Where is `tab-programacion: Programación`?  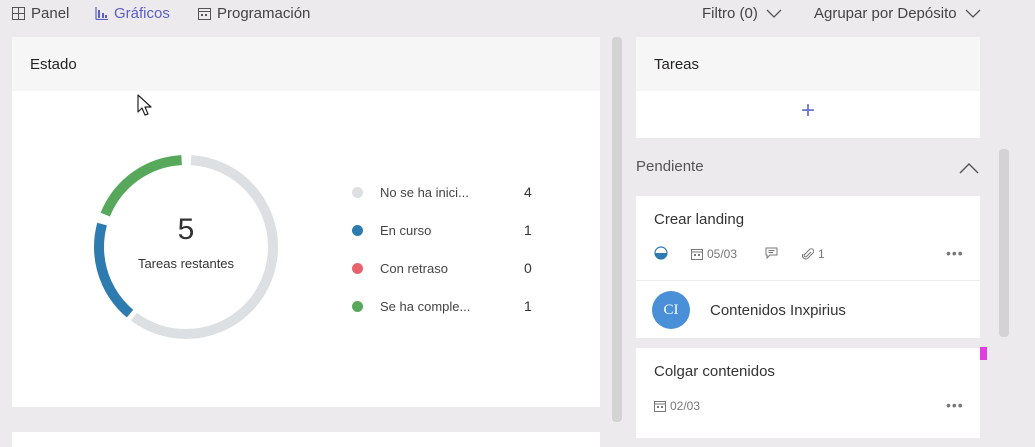 tab-programacion: Programación is located at coordinates (254, 13).